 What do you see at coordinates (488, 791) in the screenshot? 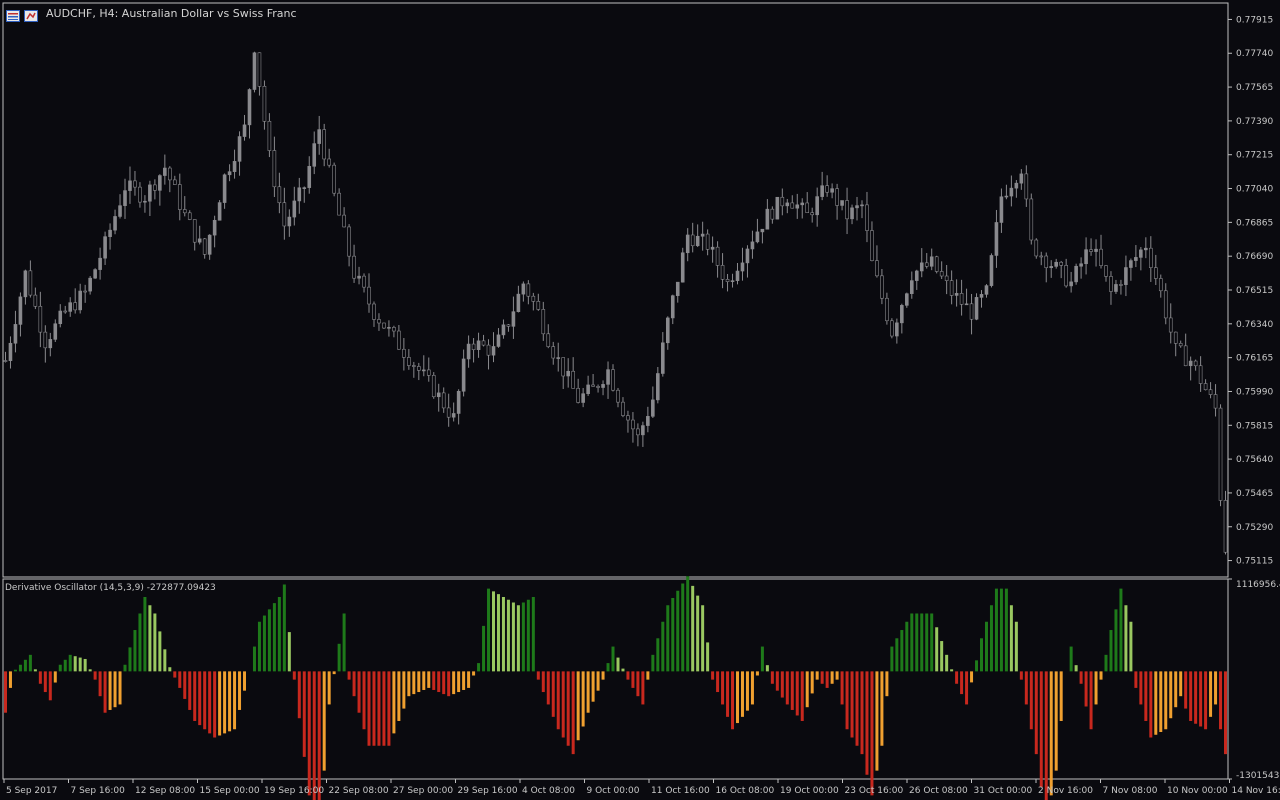
I see `time-tick-label: 29 Sep 16:00` at bounding box center [488, 791].